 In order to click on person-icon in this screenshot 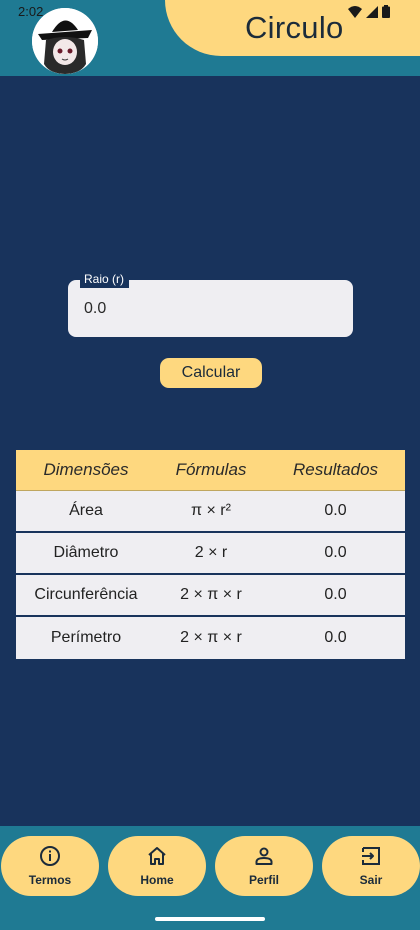, I will do `click(264, 856)`.